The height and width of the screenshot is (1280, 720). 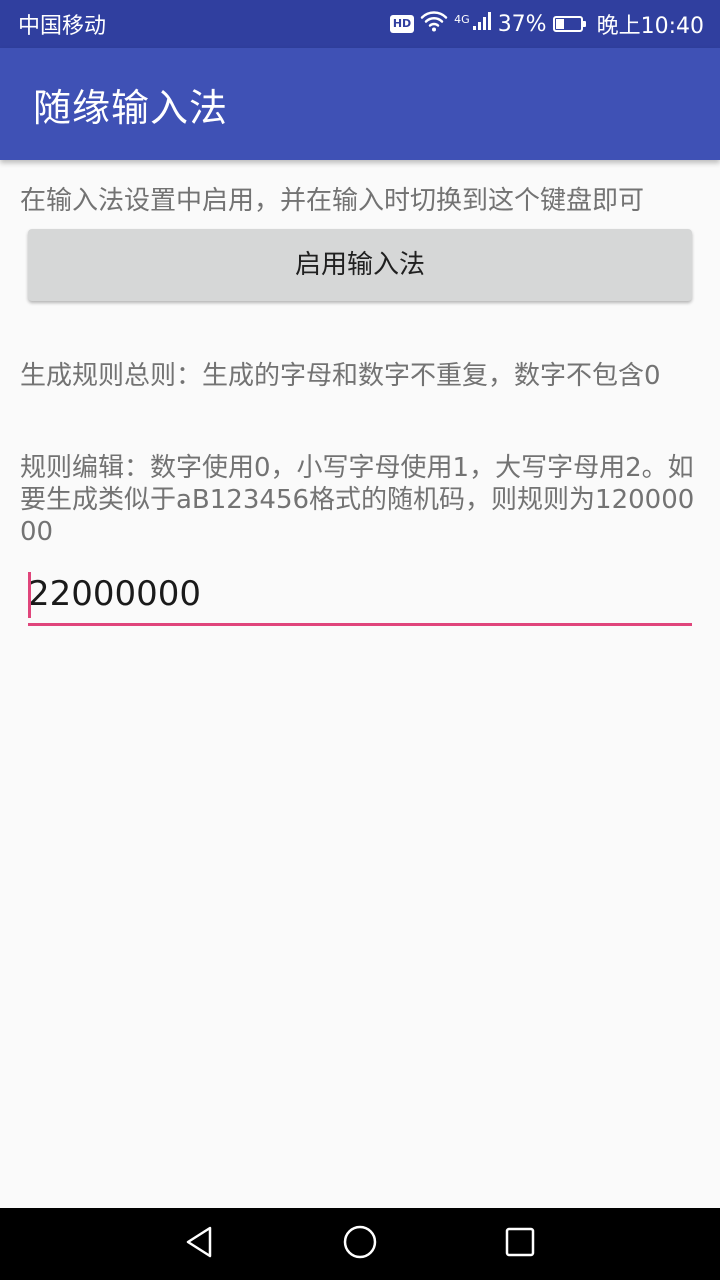 What do you see at coordinates (434, 24) in the screenshot?
I see `wifi-icon` at bounding box center [434, 24].